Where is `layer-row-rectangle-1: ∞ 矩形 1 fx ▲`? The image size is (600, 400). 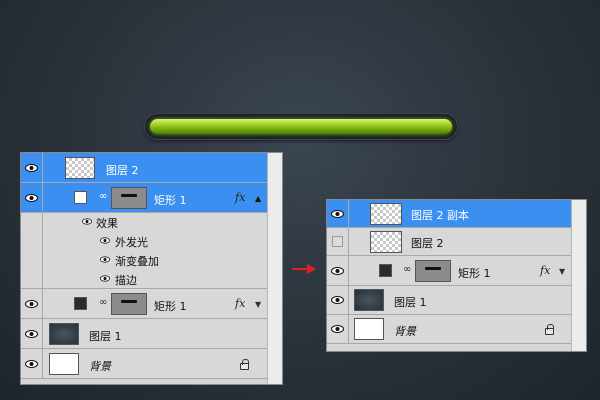 layer-row-rectangle-1: ∞ 矩形 1 fx ▲ is located at coordinates (144, 198).